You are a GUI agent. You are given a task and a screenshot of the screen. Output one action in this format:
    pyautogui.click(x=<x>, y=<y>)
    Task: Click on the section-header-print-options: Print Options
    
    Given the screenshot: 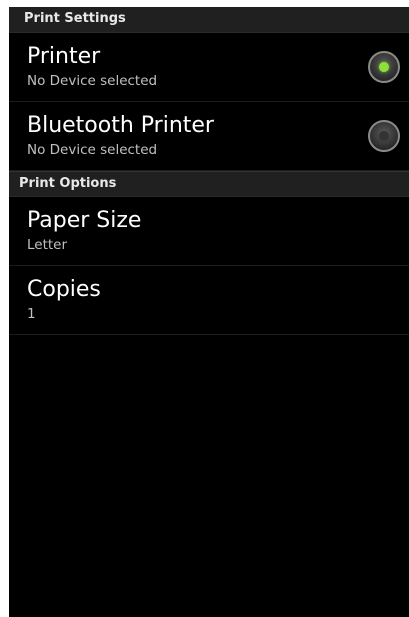 What is the action you would take?
    pyautogui.click(x=209, y=184)
    